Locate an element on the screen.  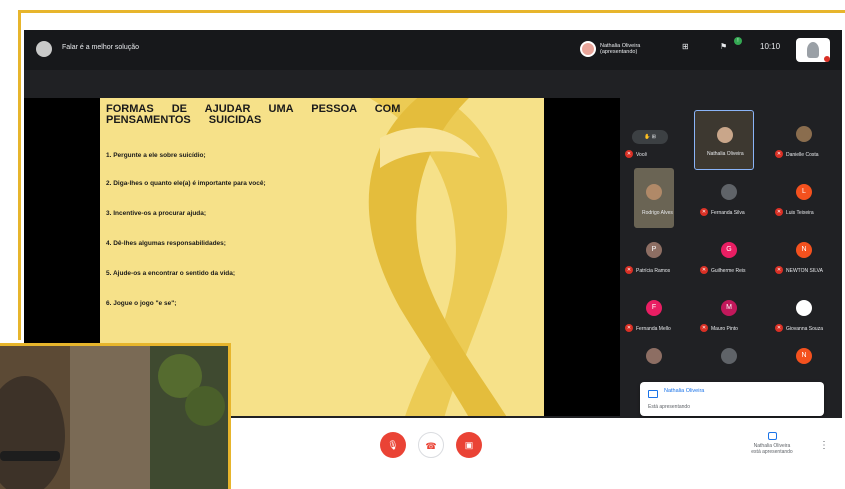
hand-icon: ✋ ⊞ is located at coordinates (650, 137).